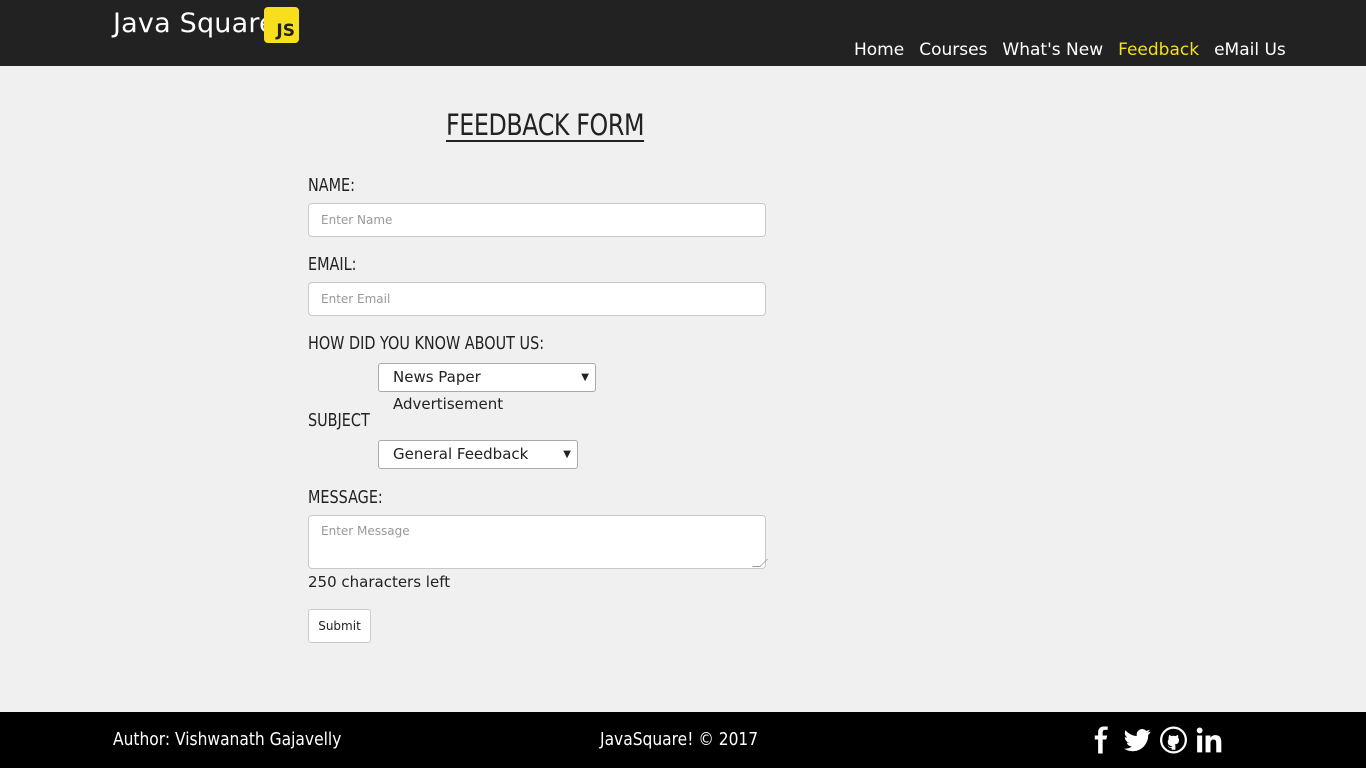 This screenshot has width=1366, height=768. Describe the element at coordinates (345, 497) in the screenshot. I see `message-label: MESSAGE:` at that location.